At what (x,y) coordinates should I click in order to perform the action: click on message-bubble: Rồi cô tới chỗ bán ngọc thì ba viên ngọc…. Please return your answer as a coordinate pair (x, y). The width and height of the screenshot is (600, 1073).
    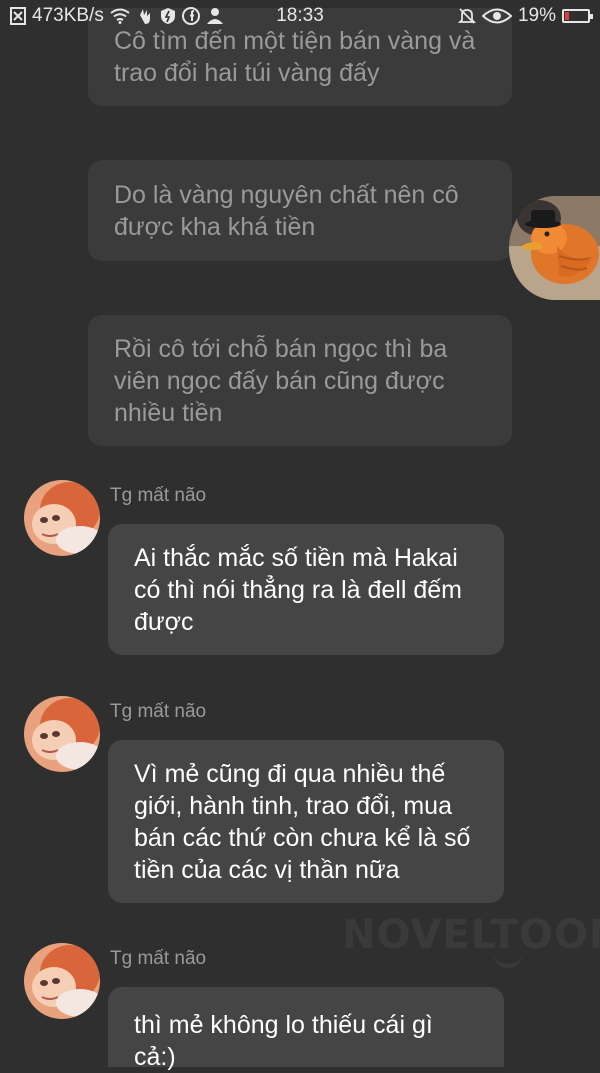
    Looking at the image, I should click on (300, 380).